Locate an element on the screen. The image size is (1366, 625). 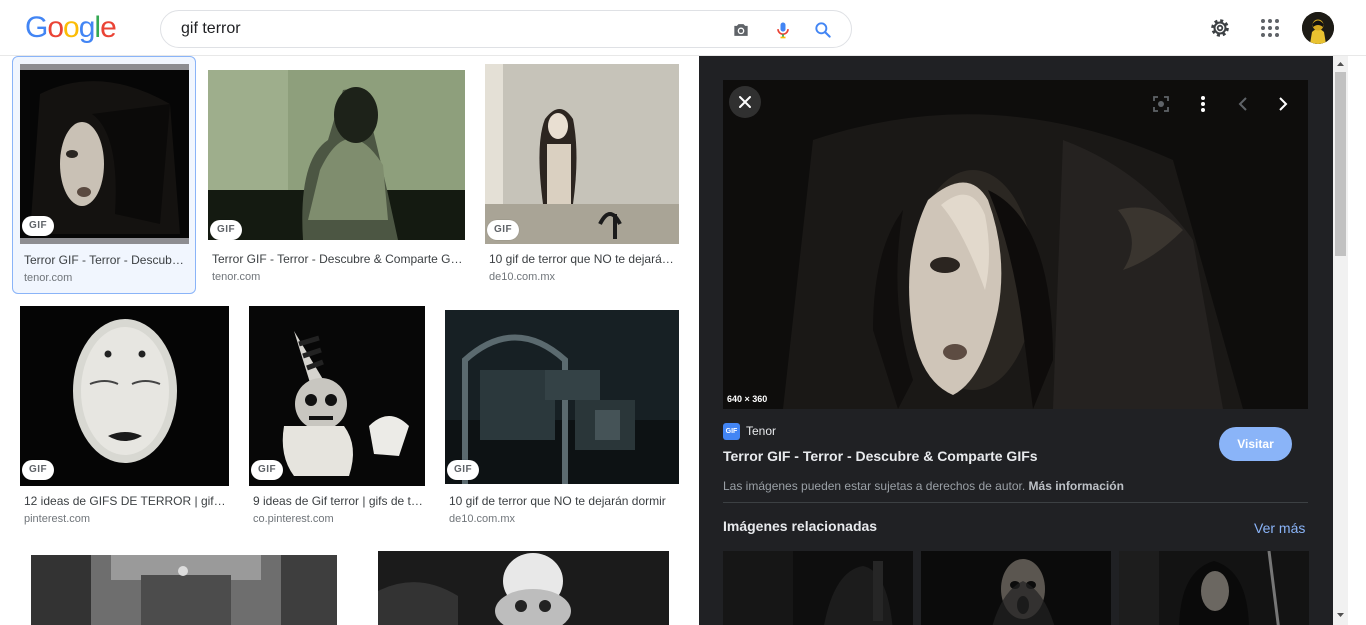
settings-icon is located at coordinates (1220, 28).